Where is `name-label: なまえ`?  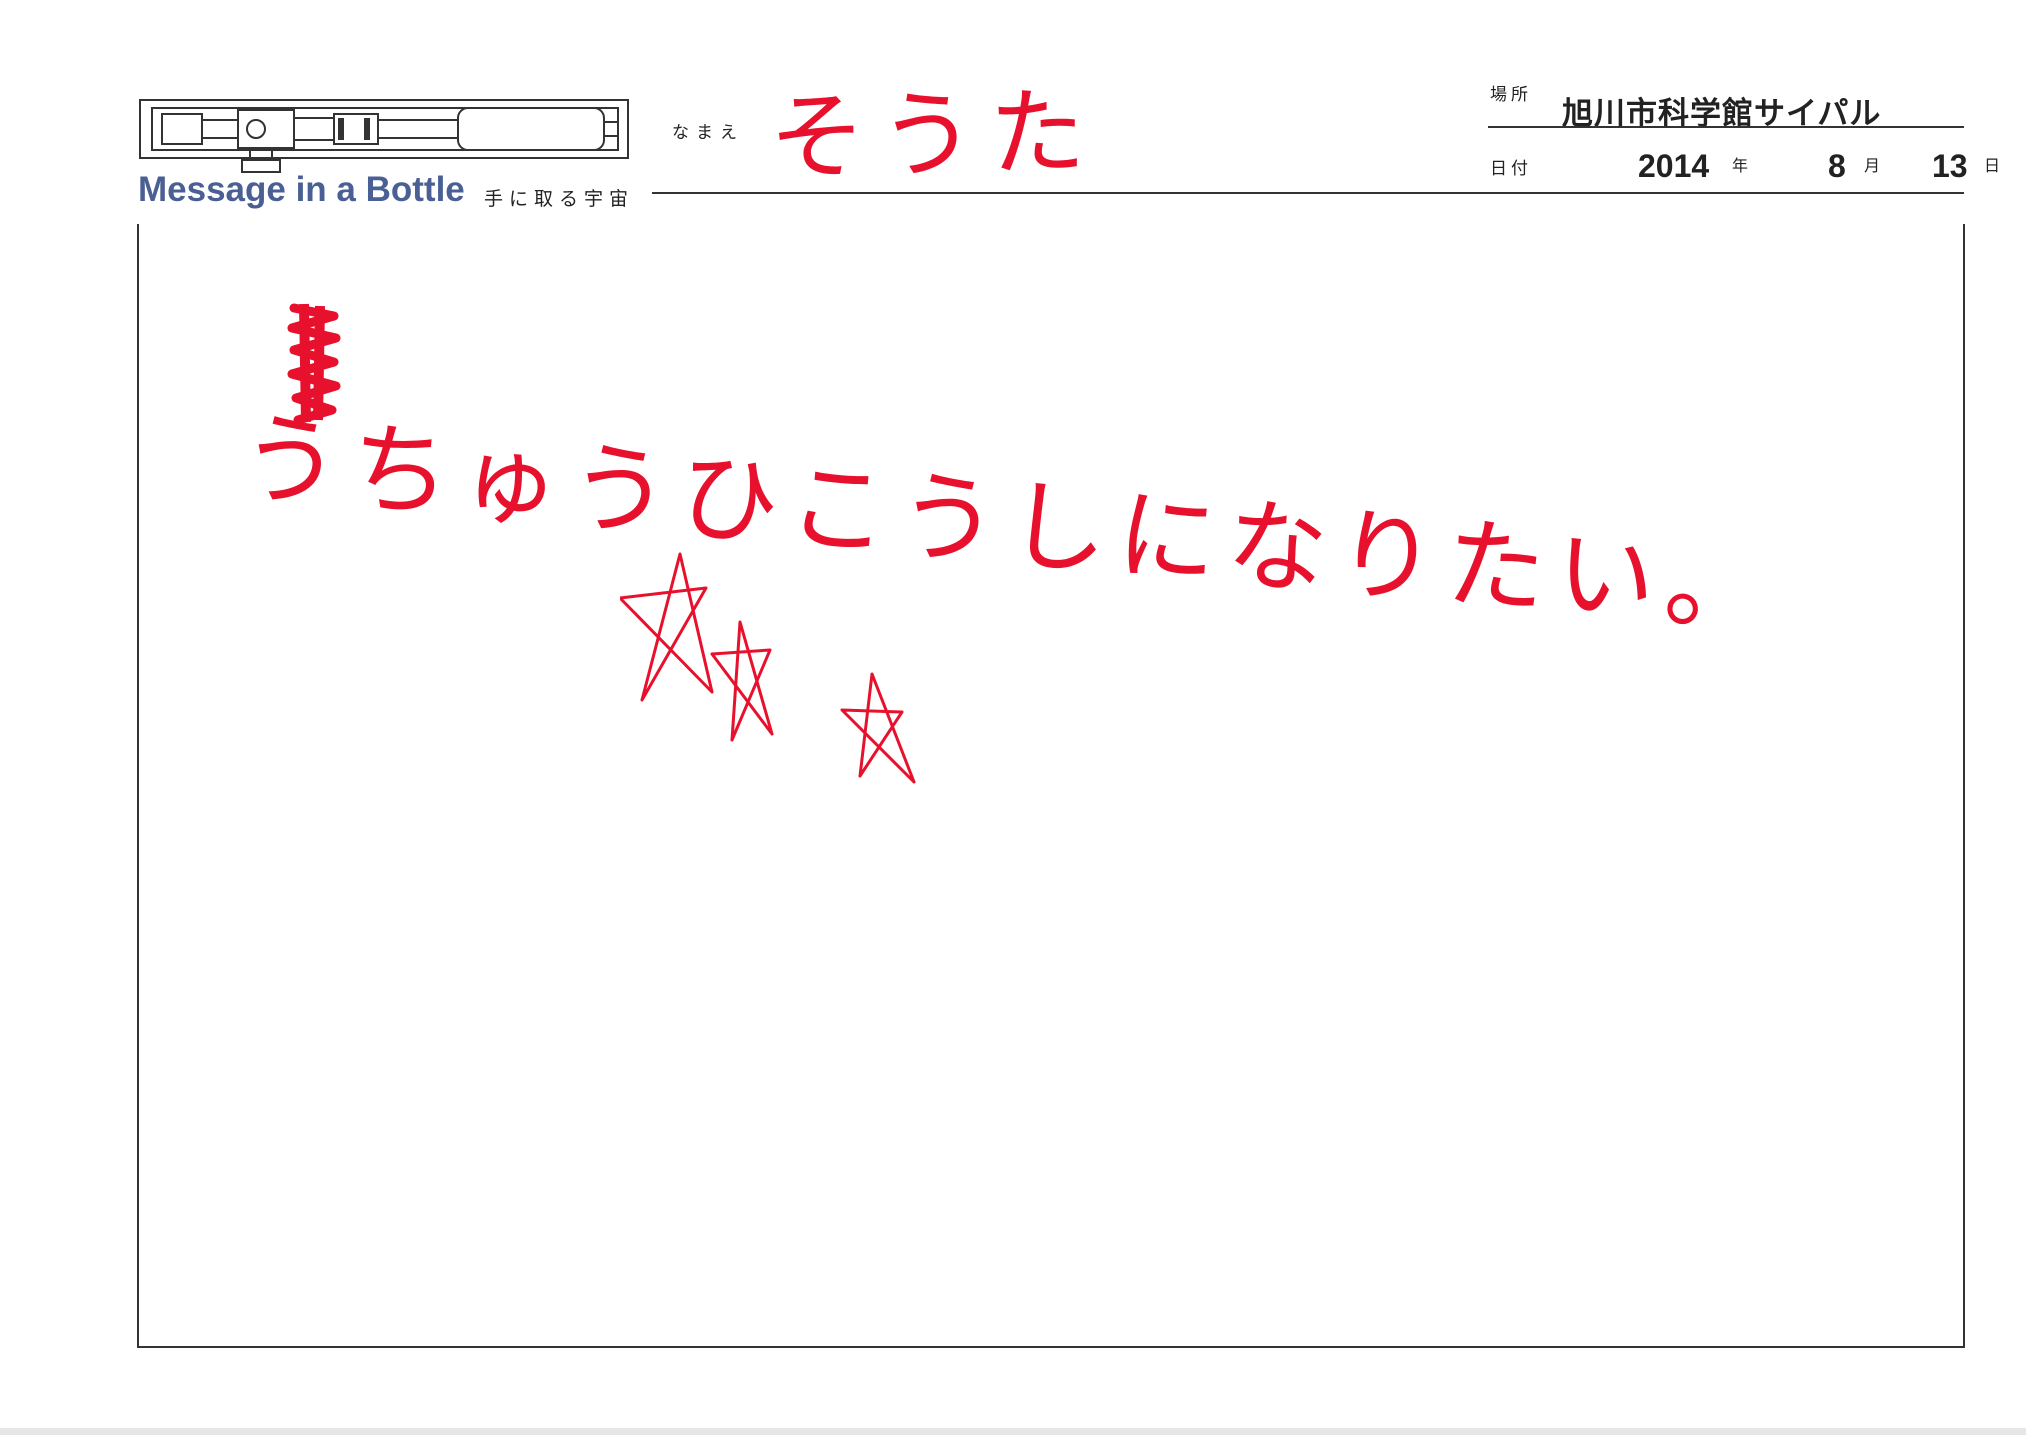 name-label: なまえ is located at coordinates (708, 133).